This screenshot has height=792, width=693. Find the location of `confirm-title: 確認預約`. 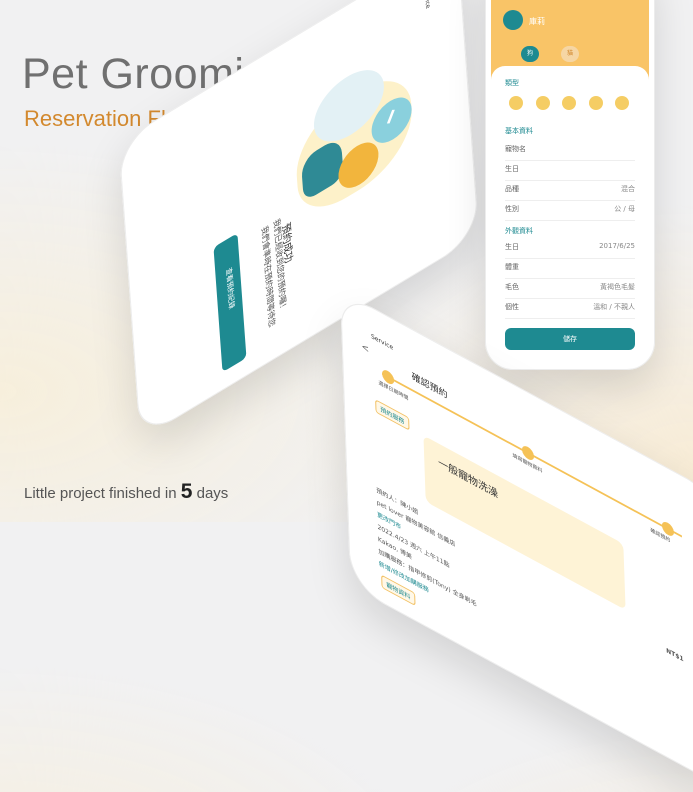

confirm-title: 確認預約 is located at coordinates (429, 386).